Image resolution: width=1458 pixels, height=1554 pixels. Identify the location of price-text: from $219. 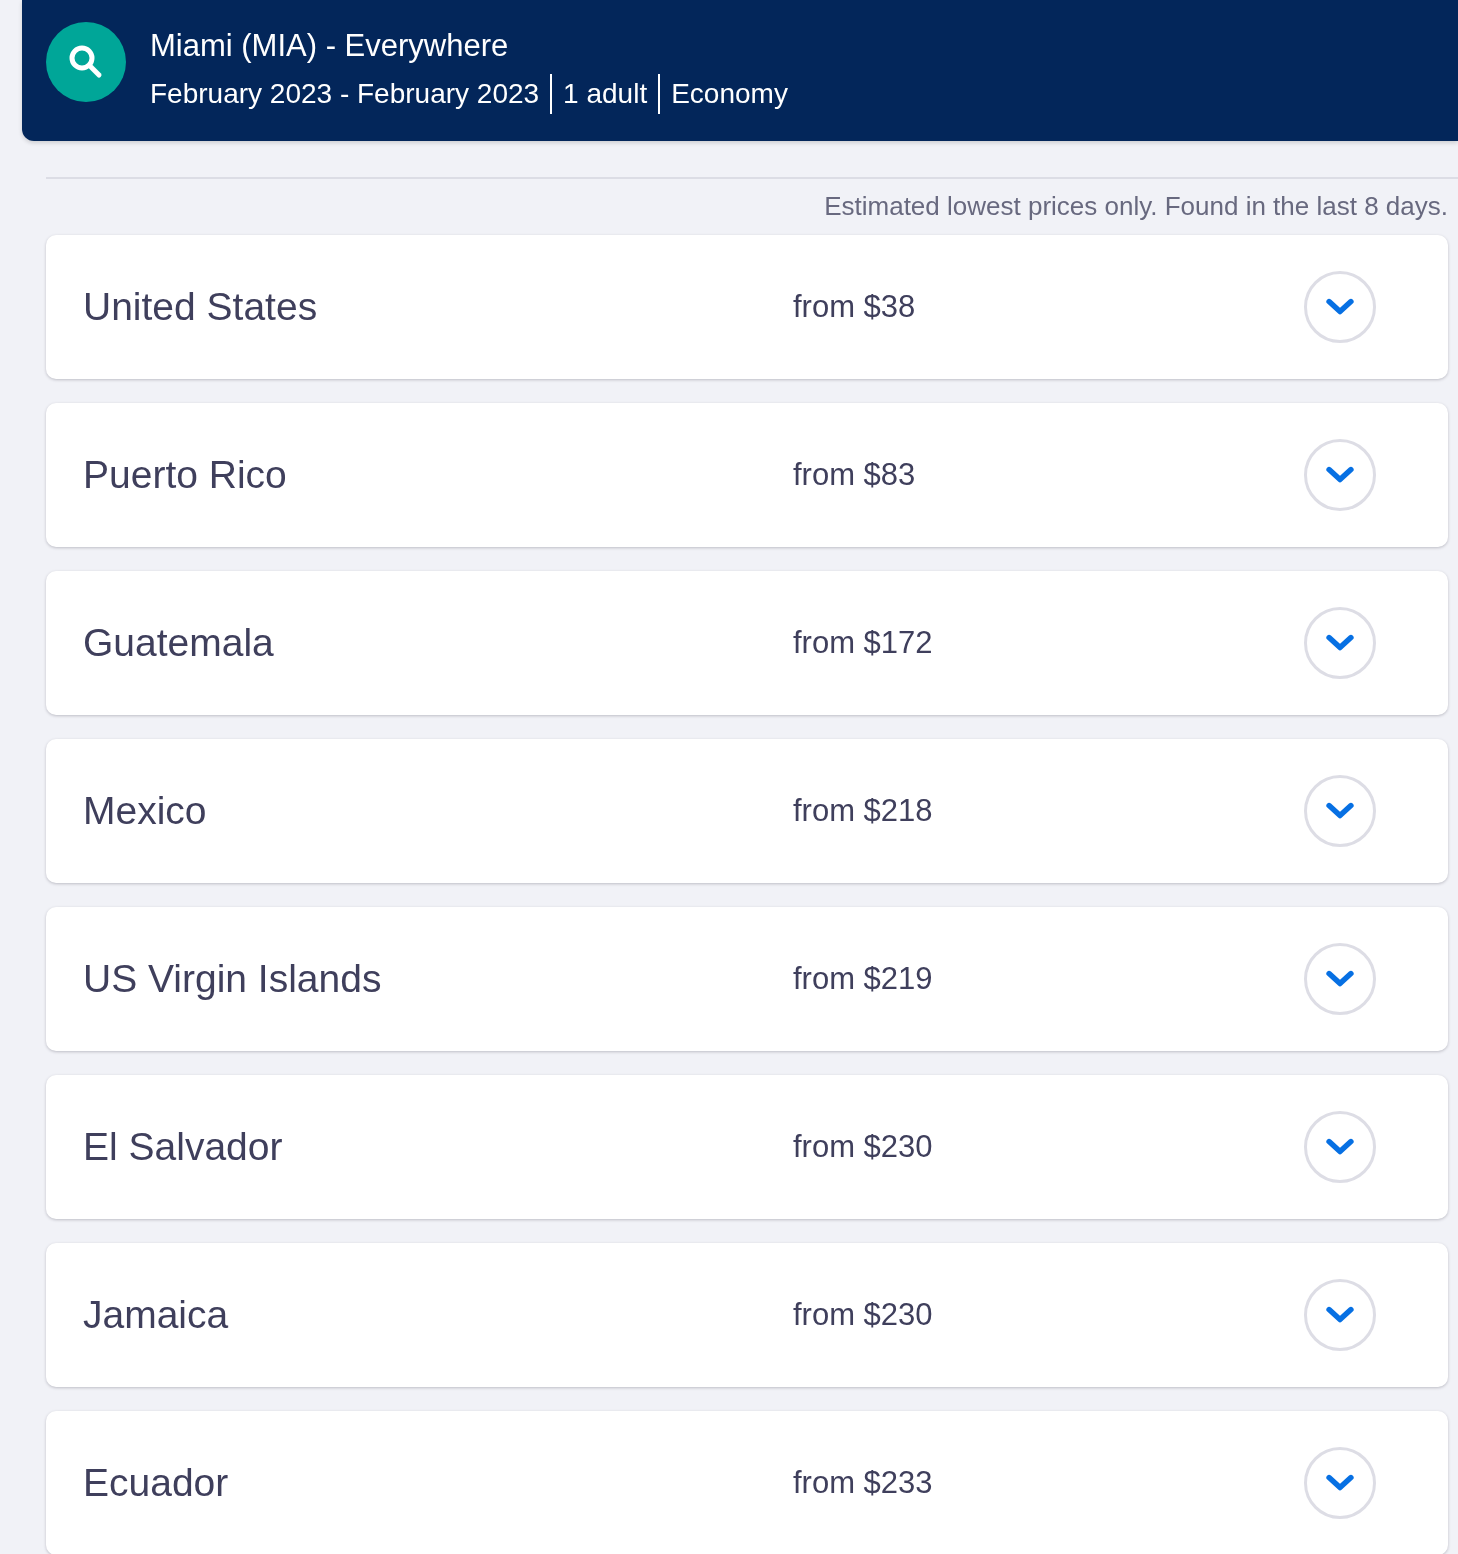
(863, 979).